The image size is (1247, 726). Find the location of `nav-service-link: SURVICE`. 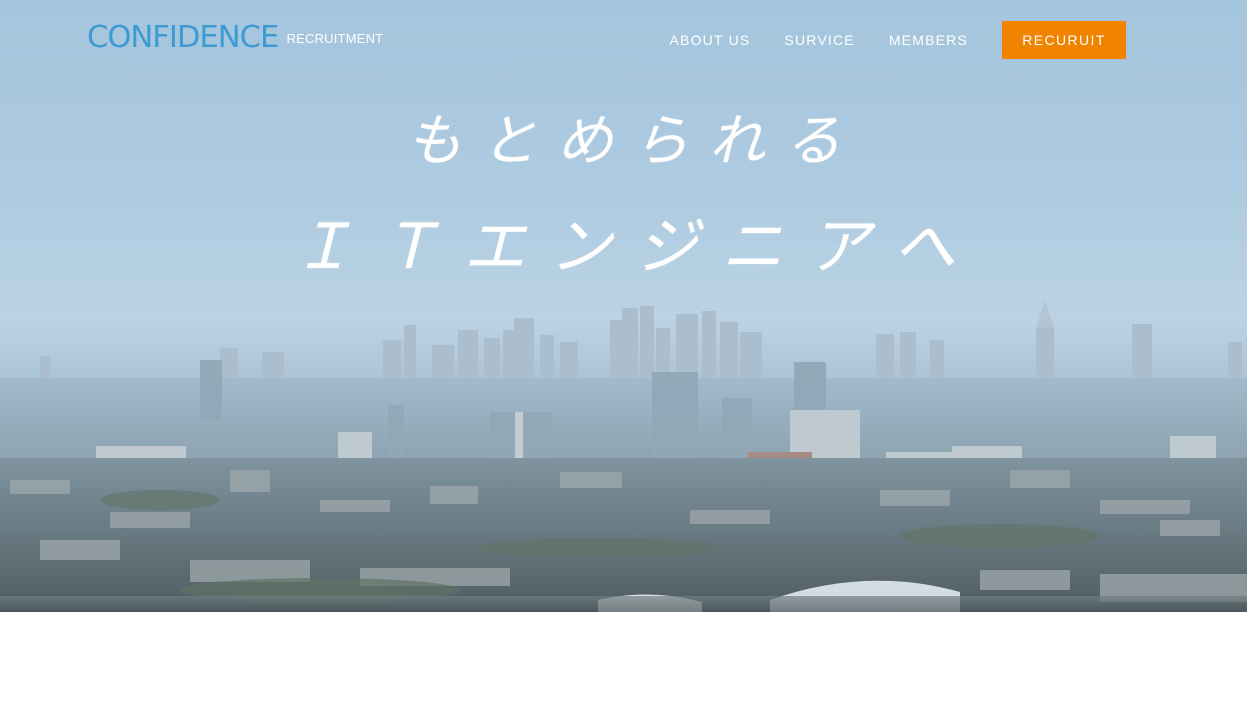

nav-service-link: SURVICE is located at coordinates (819, 40).